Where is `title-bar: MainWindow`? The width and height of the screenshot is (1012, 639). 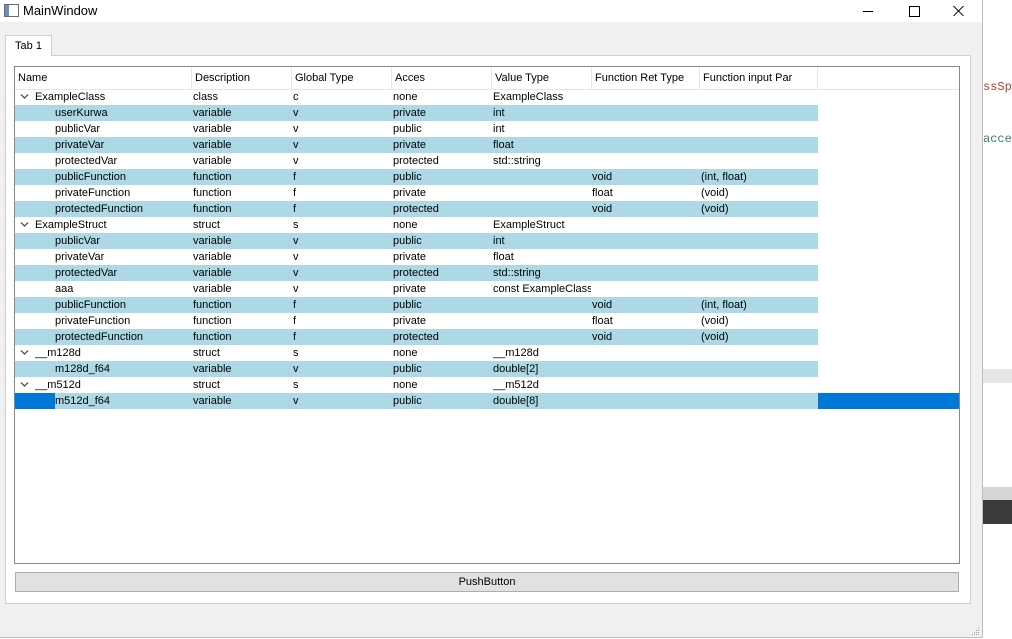 title-bar: MainWindow is located at coordinates (491, 11).